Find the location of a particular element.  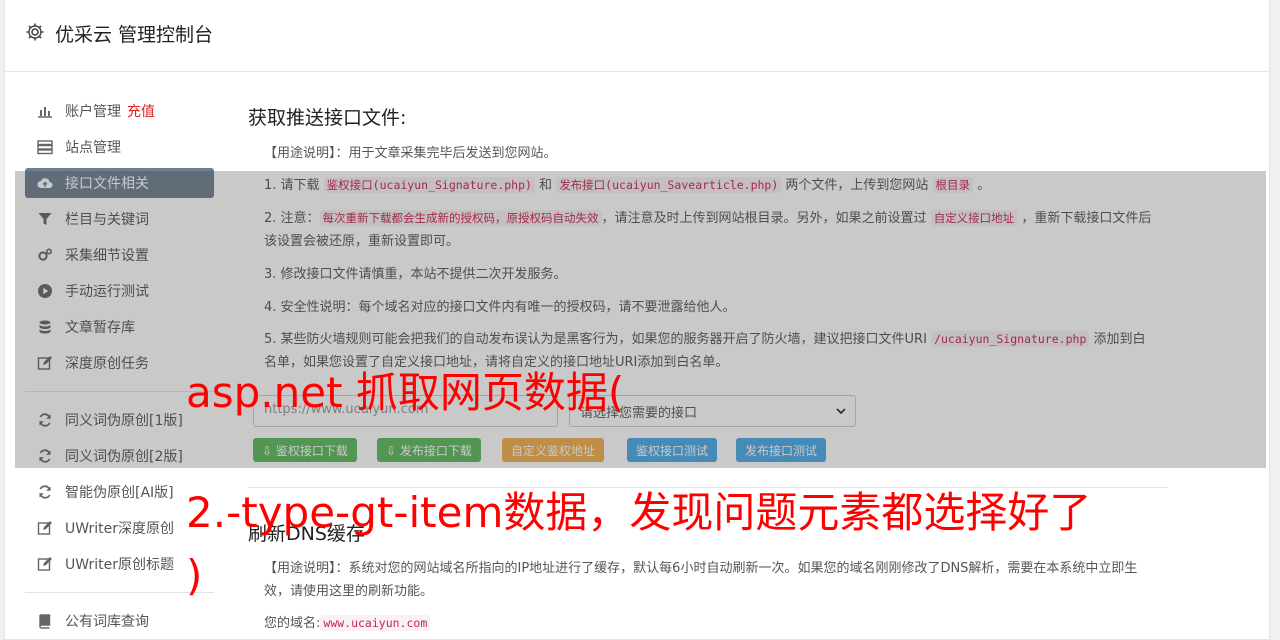

bar-chart-icon is located at coordinates (45, 112).